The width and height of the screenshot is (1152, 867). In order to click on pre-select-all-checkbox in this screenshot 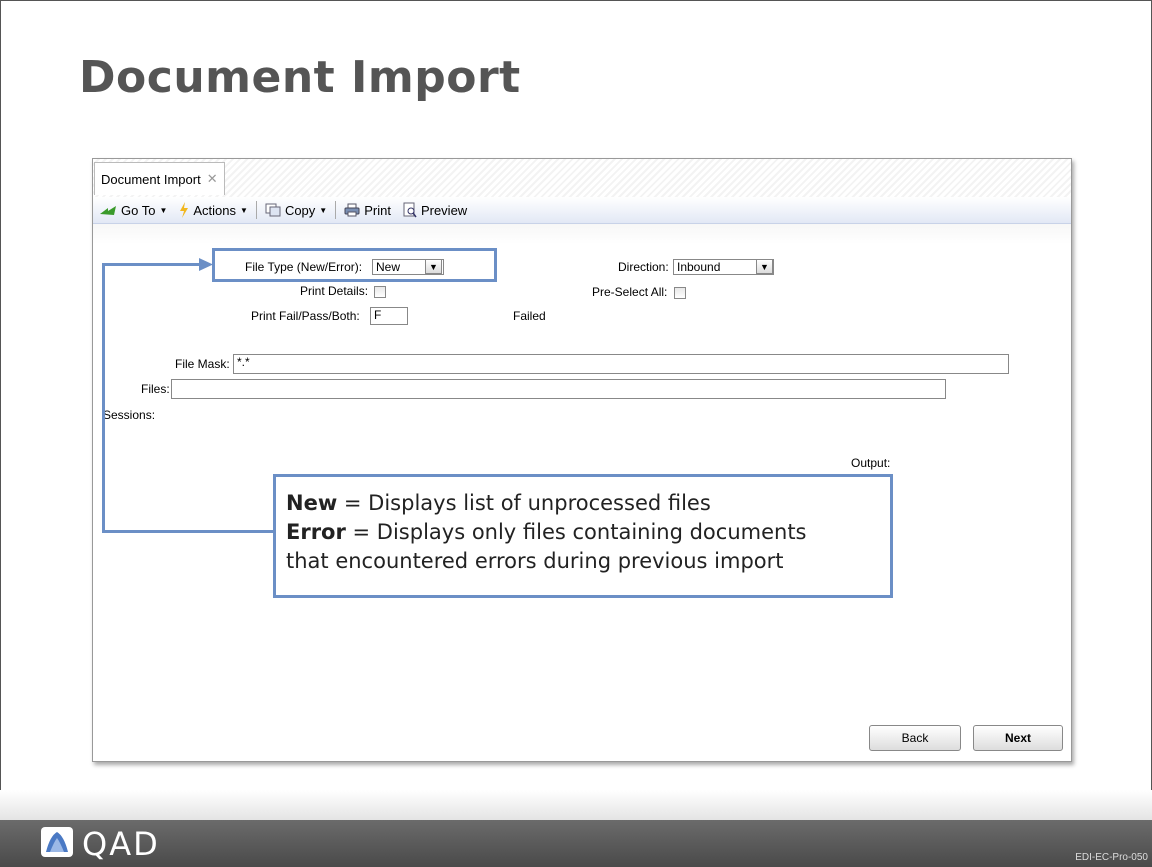, I will do `click(680, 293)`.